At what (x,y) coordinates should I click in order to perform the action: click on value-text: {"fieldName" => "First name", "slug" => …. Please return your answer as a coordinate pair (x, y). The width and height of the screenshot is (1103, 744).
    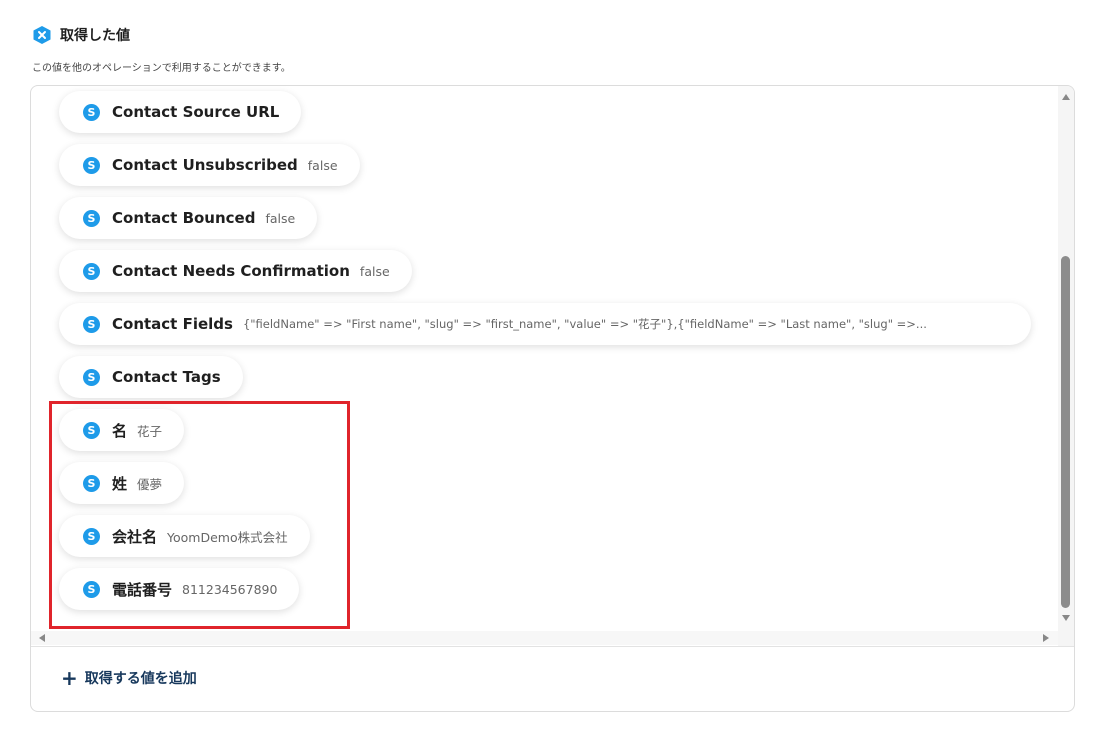
    Looking at the image, I should click on (584, 324).